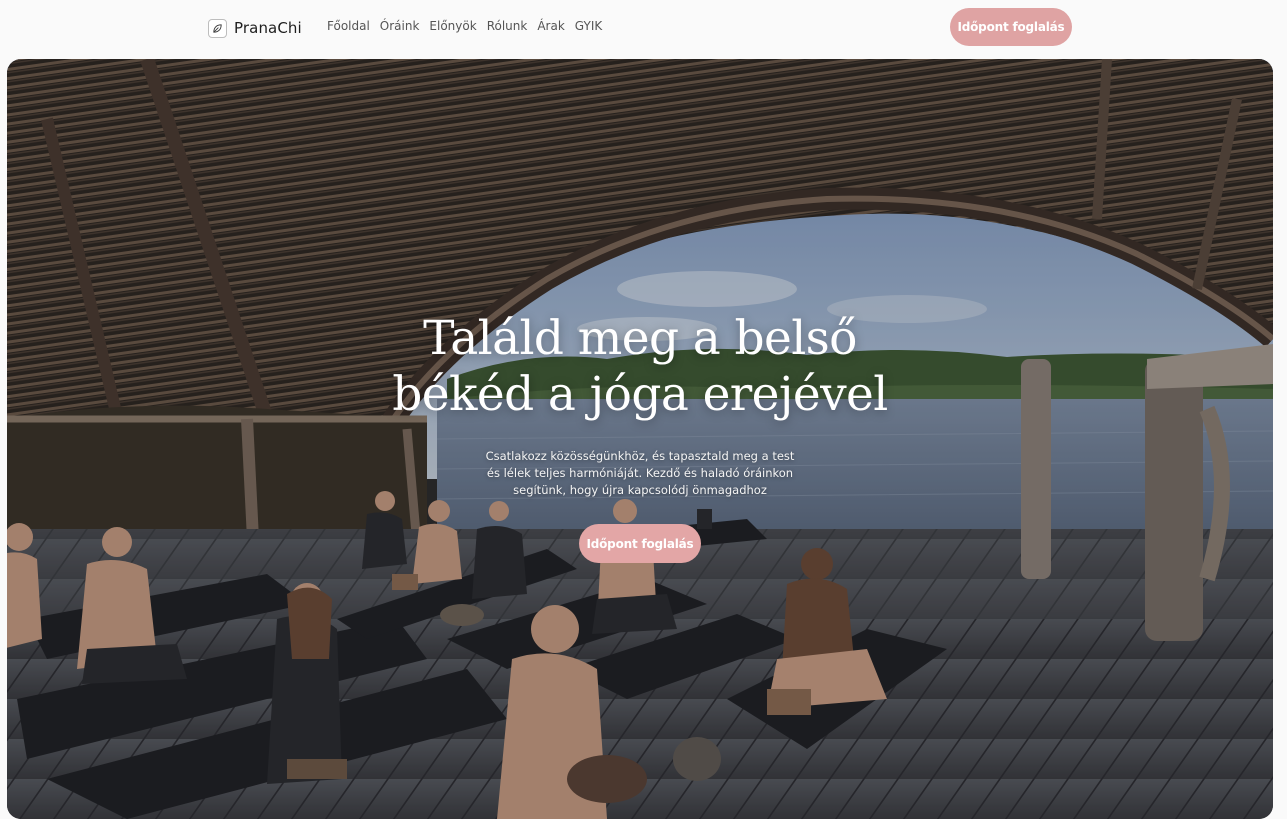 The image size is (1287, 819). What do you see at coordinates (217, 28) in the screenshot?
I see `leaf-icon` at bounding box center [217, 28].